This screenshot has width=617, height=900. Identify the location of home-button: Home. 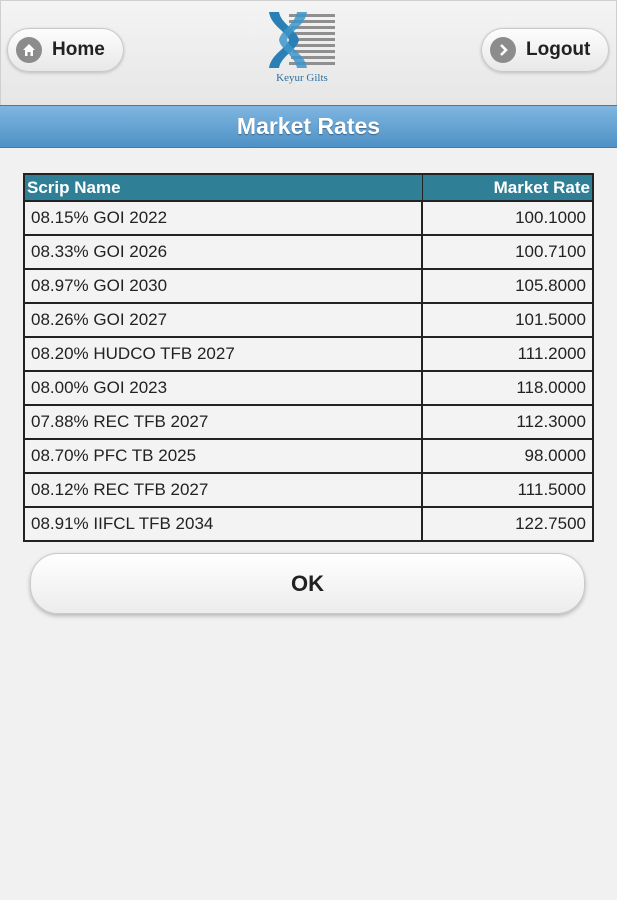
(65, 50).